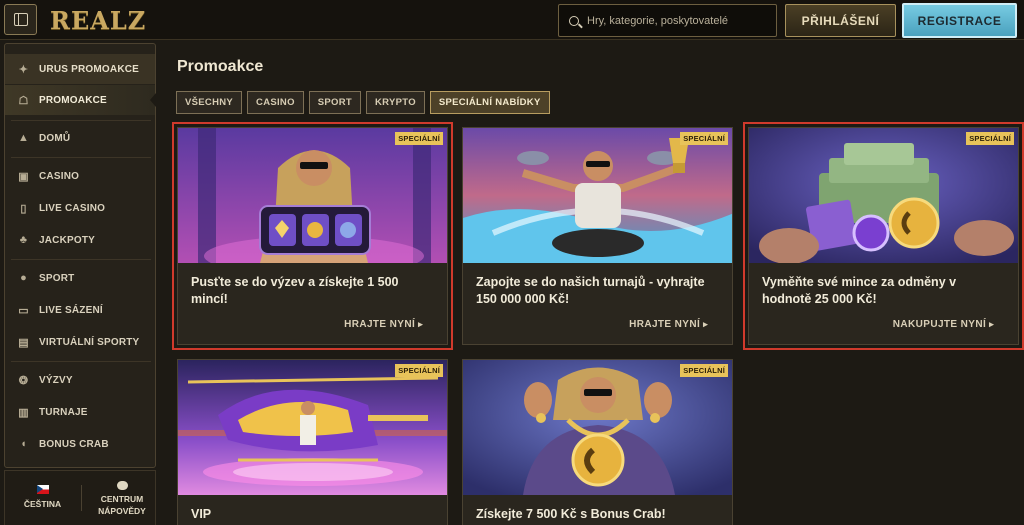  What do you see at coordinates (42, 504) in the screenshot?
I see `language-label: ČEŠTINA` at bounding box center [42, 504].